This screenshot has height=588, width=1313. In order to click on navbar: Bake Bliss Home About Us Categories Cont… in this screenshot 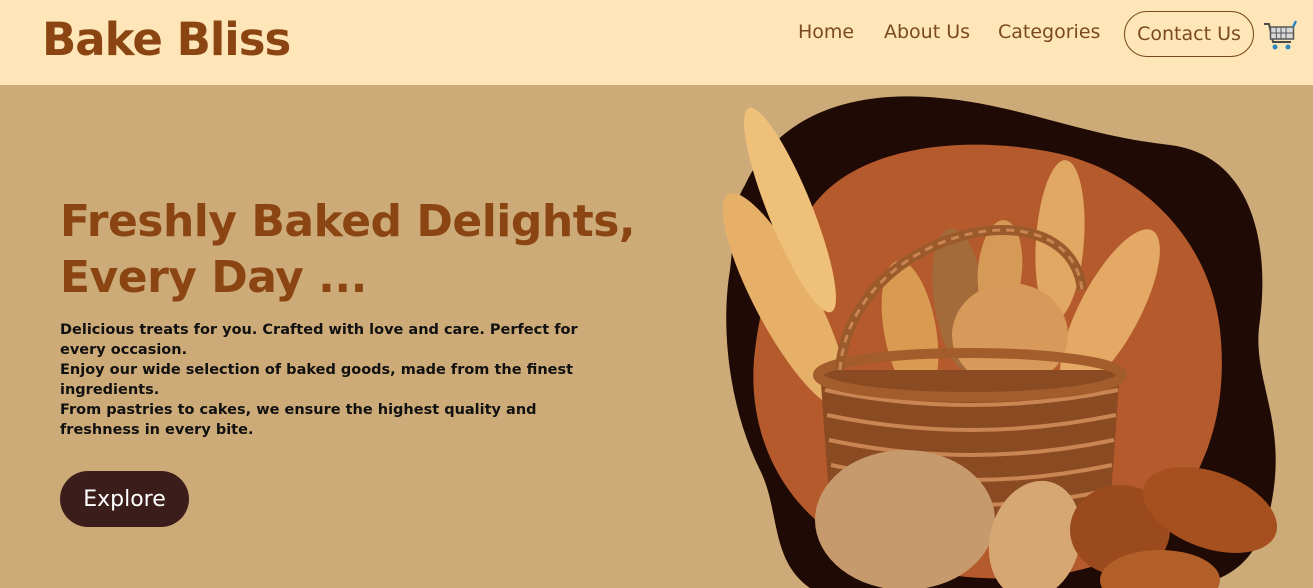, I will do `click(656, 42)`.